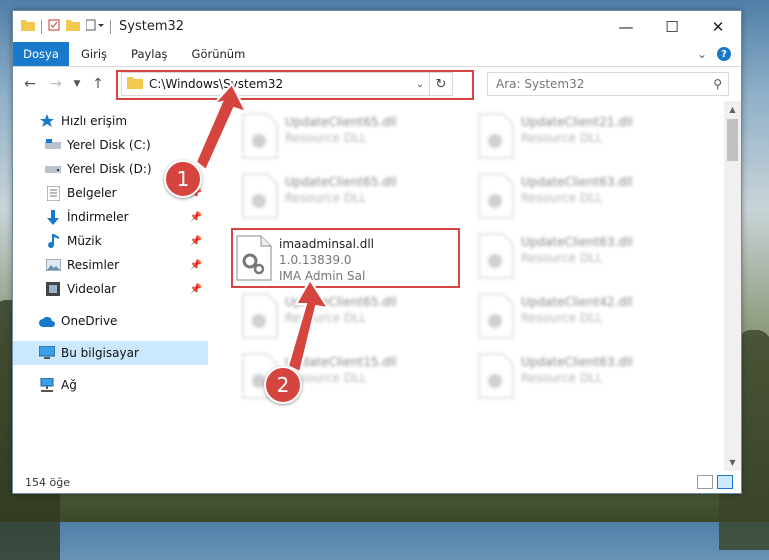 The height and width of the screenshot is (560, 769). What do you see at coordinates (262, 228) in the screenshot?
I see `annotation-arrows` at bounding box center [262, 228].